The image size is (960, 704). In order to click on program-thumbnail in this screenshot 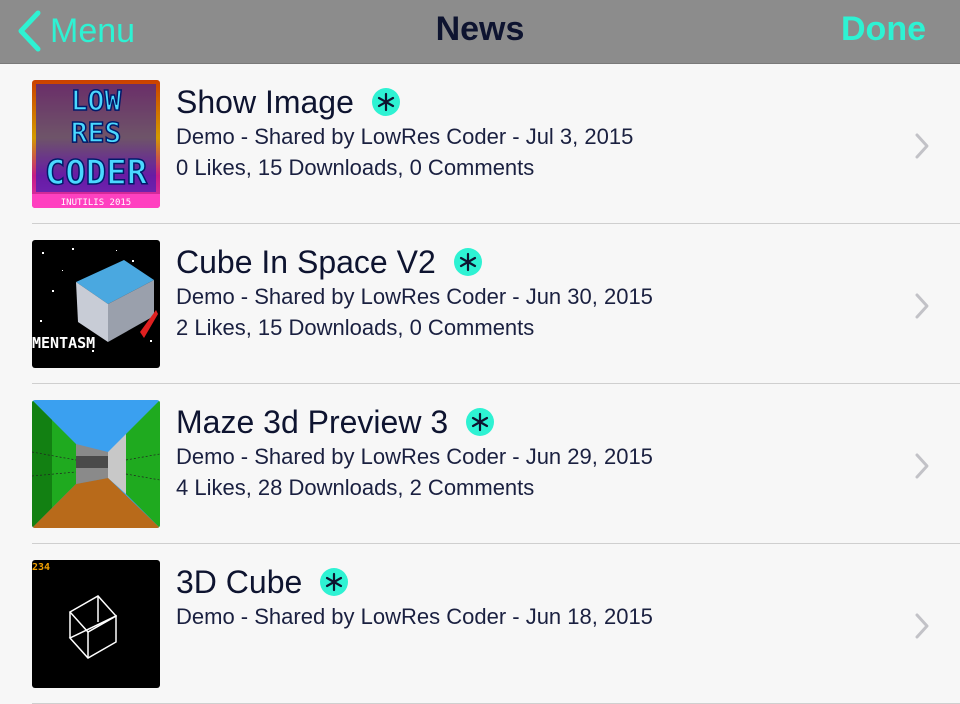, I will do `click(96, 464)`.